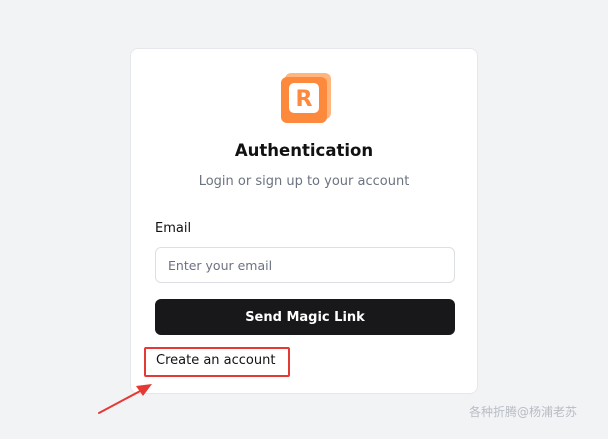 This screenshot has width=608, height=439. I want to click on email-label: Email, so click(173, 228).